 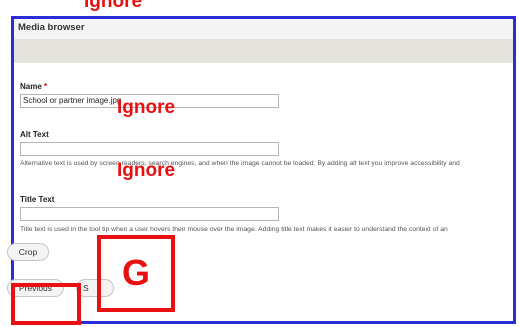 What do you see at coordinates (113, 6) in the screenshot?
I see `annotation-ignore-top: Ignore` at bounding box center [113, 6].